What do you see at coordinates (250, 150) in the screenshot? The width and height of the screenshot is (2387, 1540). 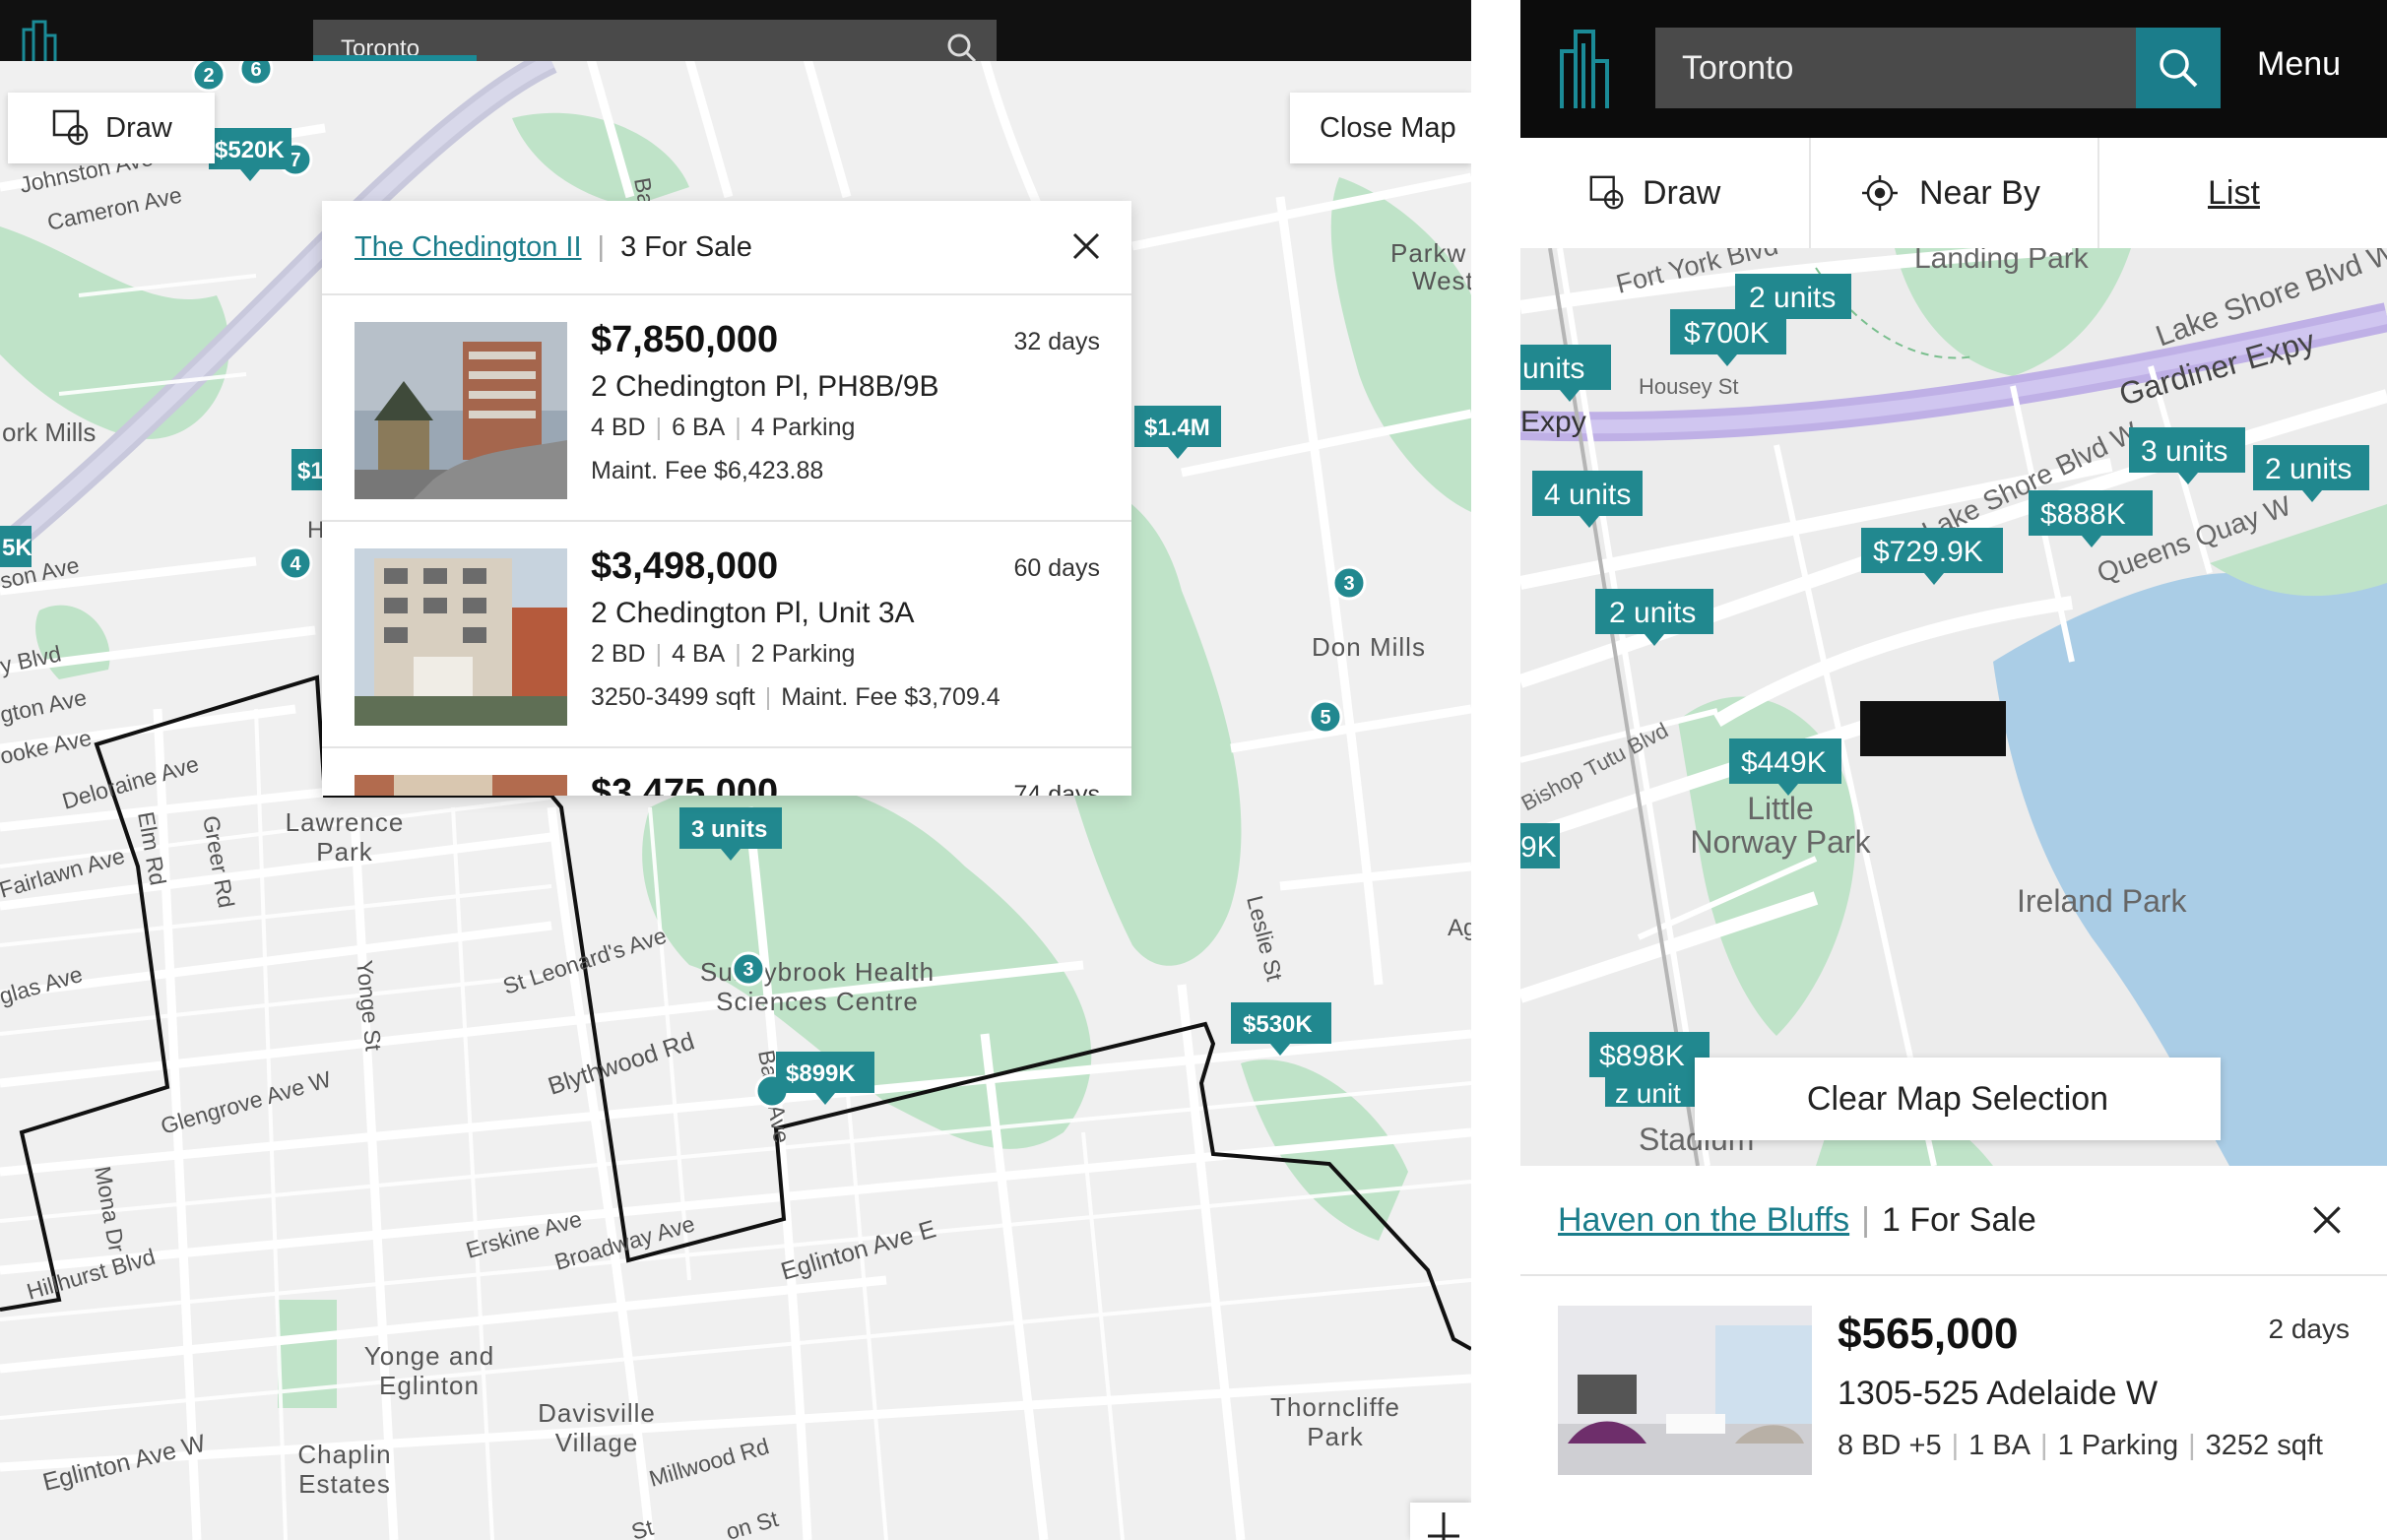 I see `svg-text: $520K` at bounding box center [250, 150].